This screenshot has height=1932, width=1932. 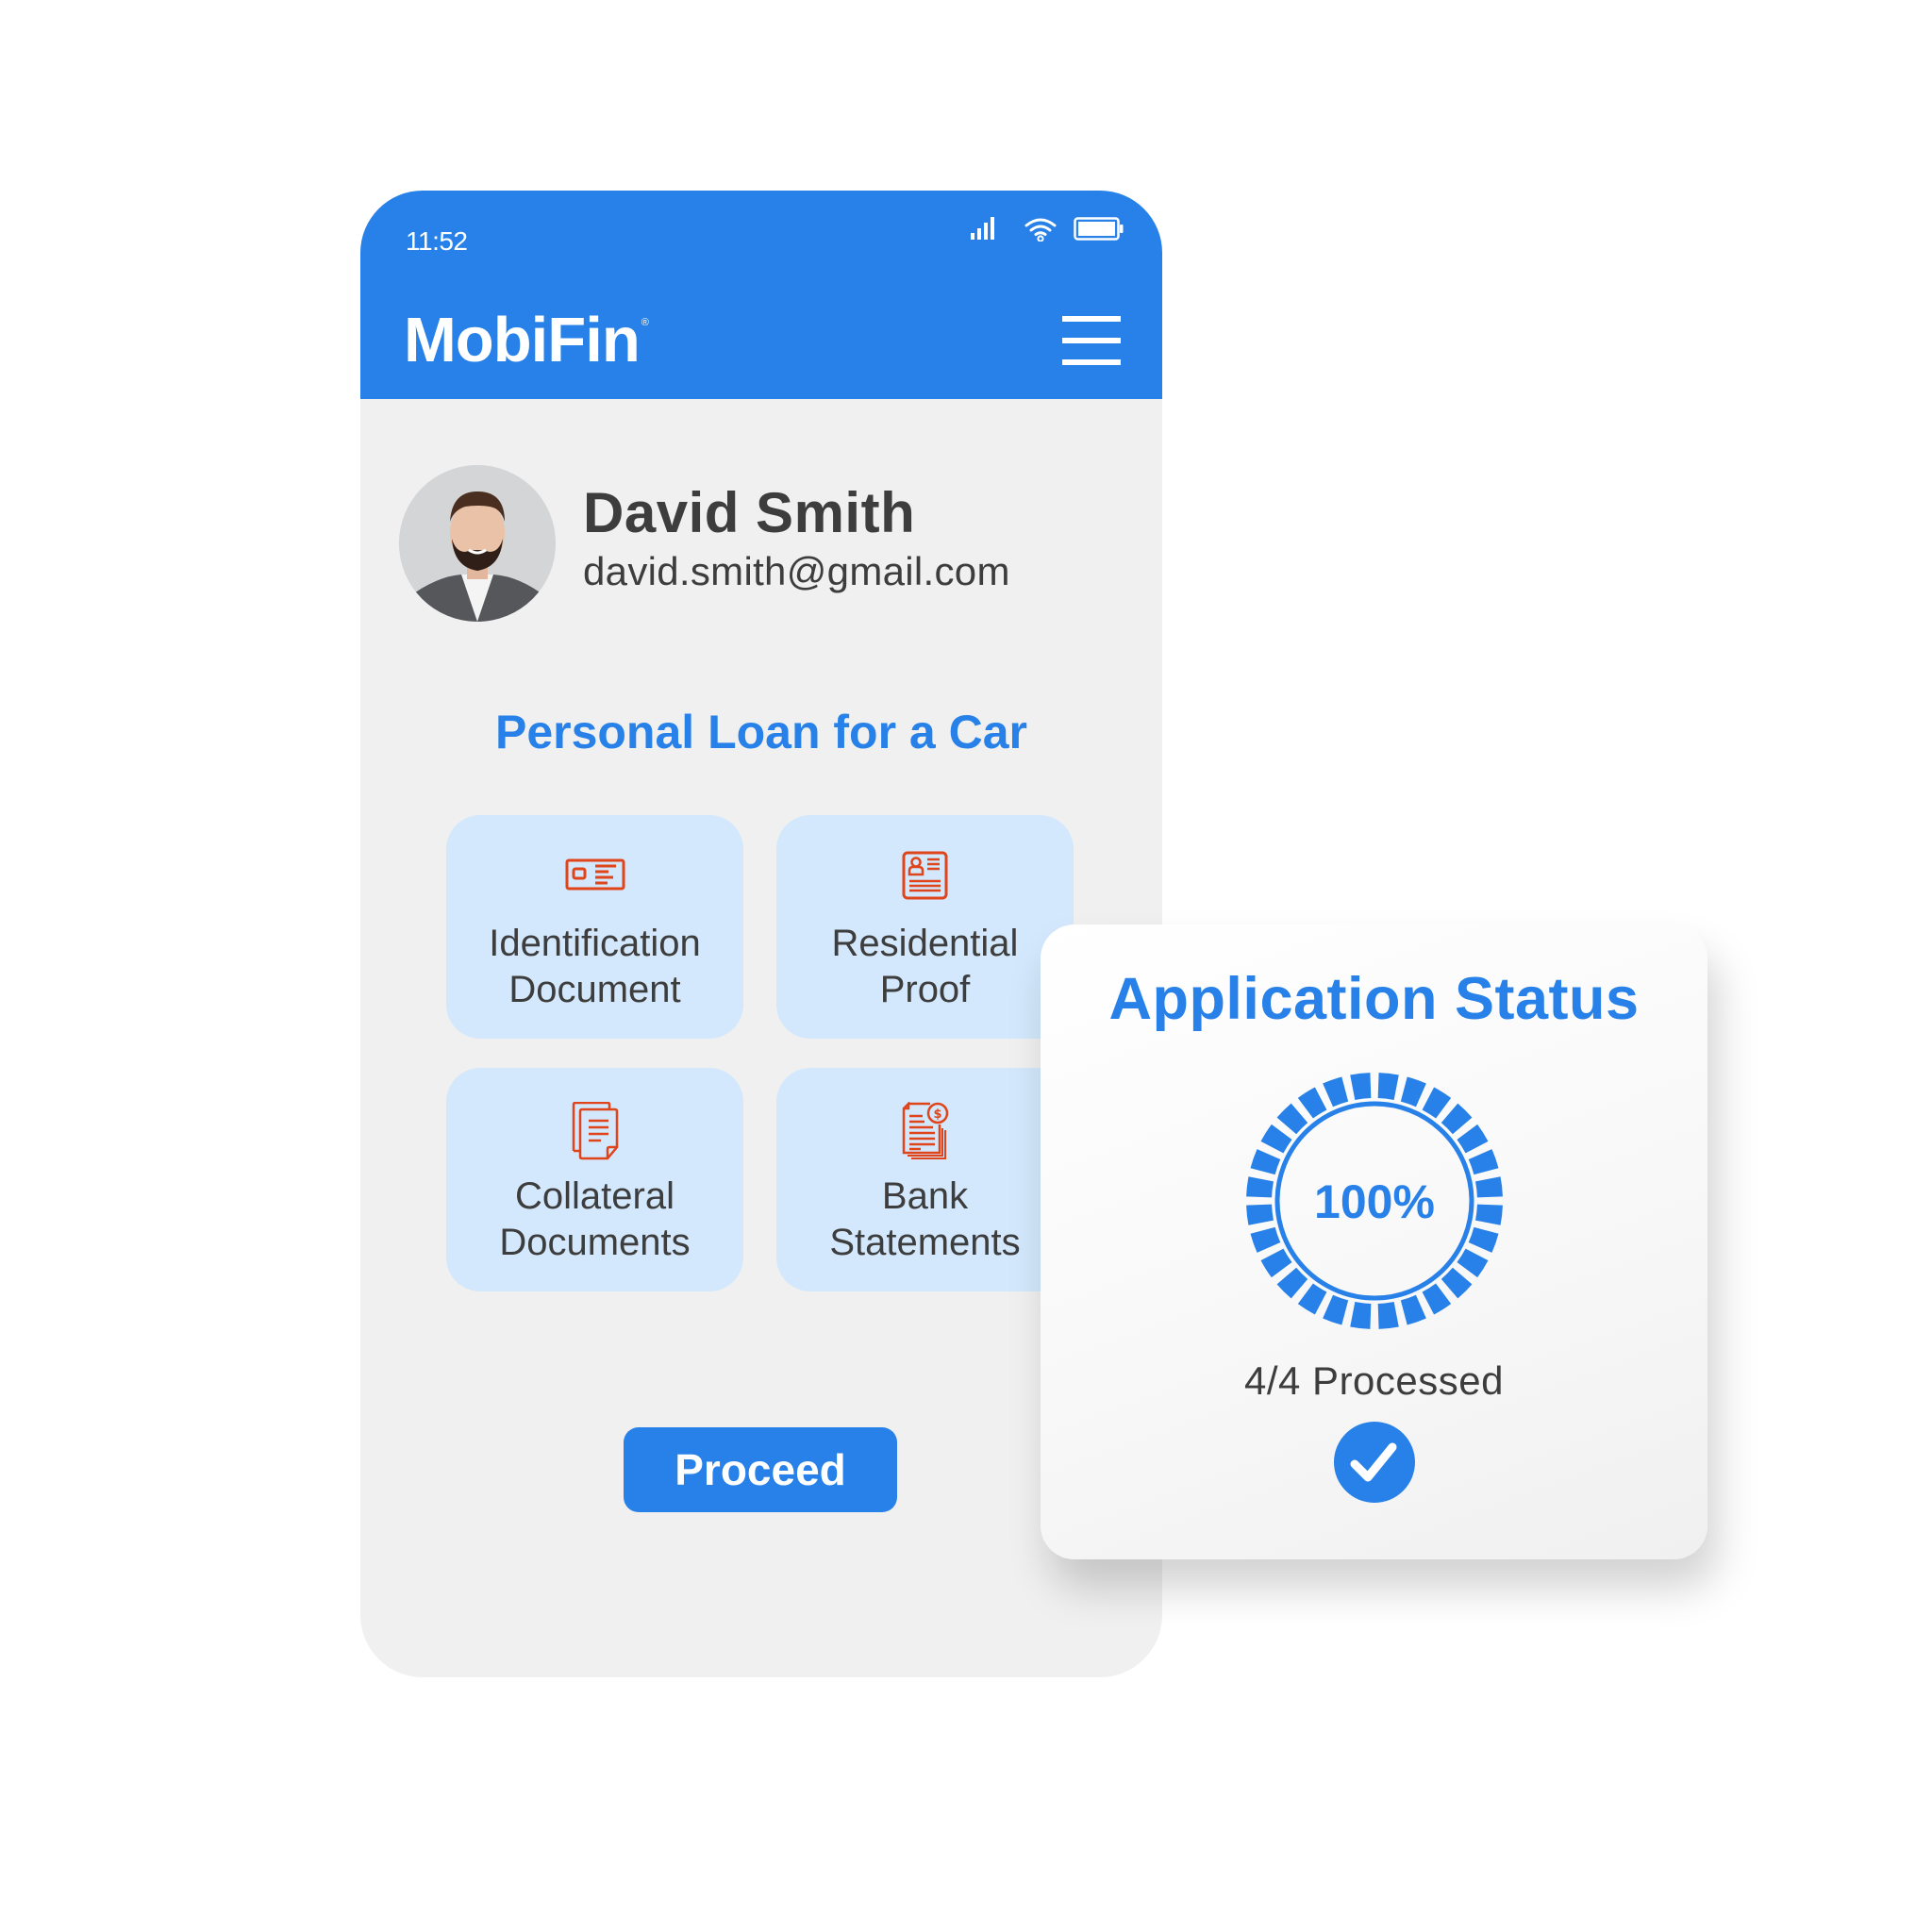 I want to click on label-line-1: Bank, so click(x=925, y=1196).